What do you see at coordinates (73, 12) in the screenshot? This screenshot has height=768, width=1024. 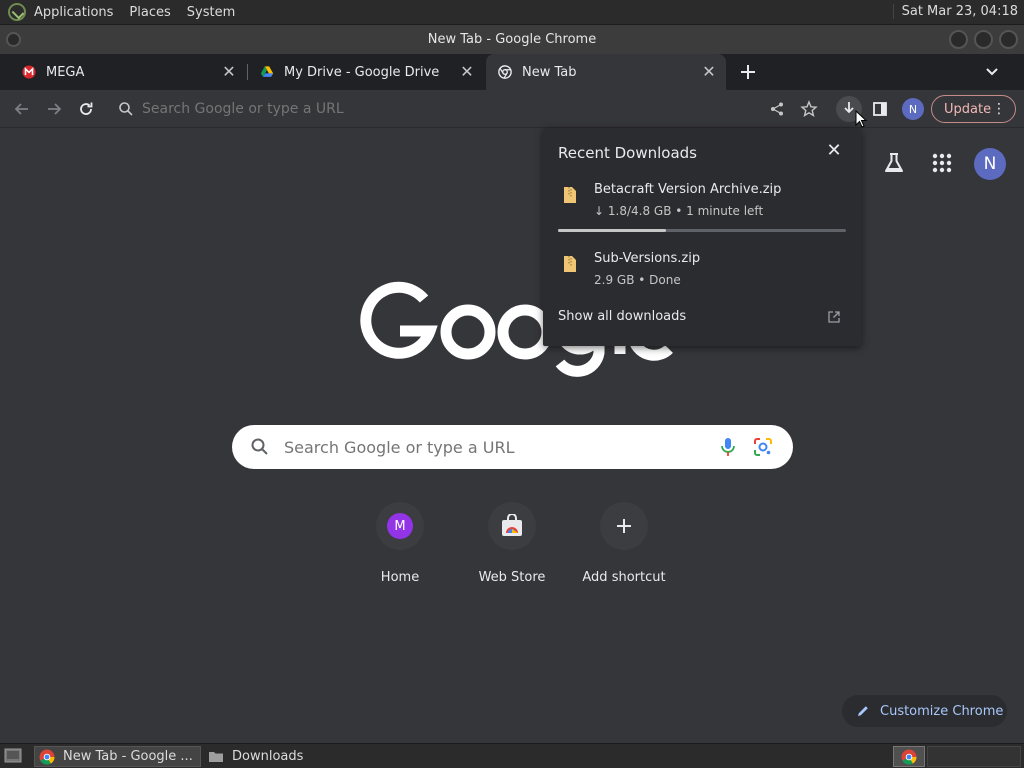 I see `menu-applications: Applications` at bounding box center [73, 12].